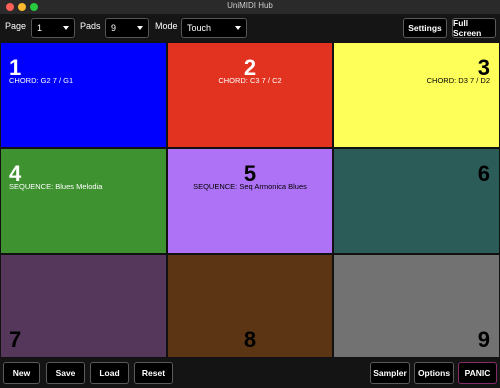 The width and height of the screenshot is (500, 388). What do you see at coordinates (416, 306) in the screenshot?
I see `pad-9: 9` at bounding box center [416, 306].